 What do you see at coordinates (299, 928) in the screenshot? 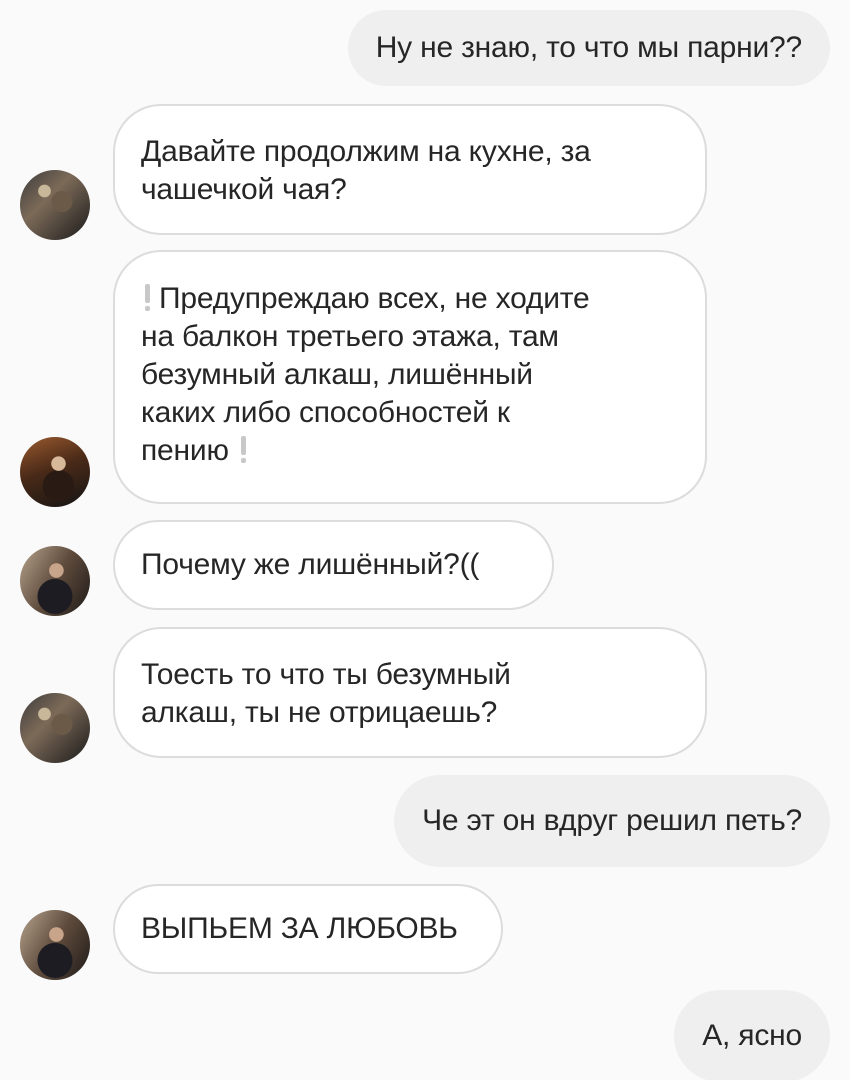
I see `message-text: ВЫПЬЕМ ЗА ЛЮБОВЬ` at bounding box center [299, 928].